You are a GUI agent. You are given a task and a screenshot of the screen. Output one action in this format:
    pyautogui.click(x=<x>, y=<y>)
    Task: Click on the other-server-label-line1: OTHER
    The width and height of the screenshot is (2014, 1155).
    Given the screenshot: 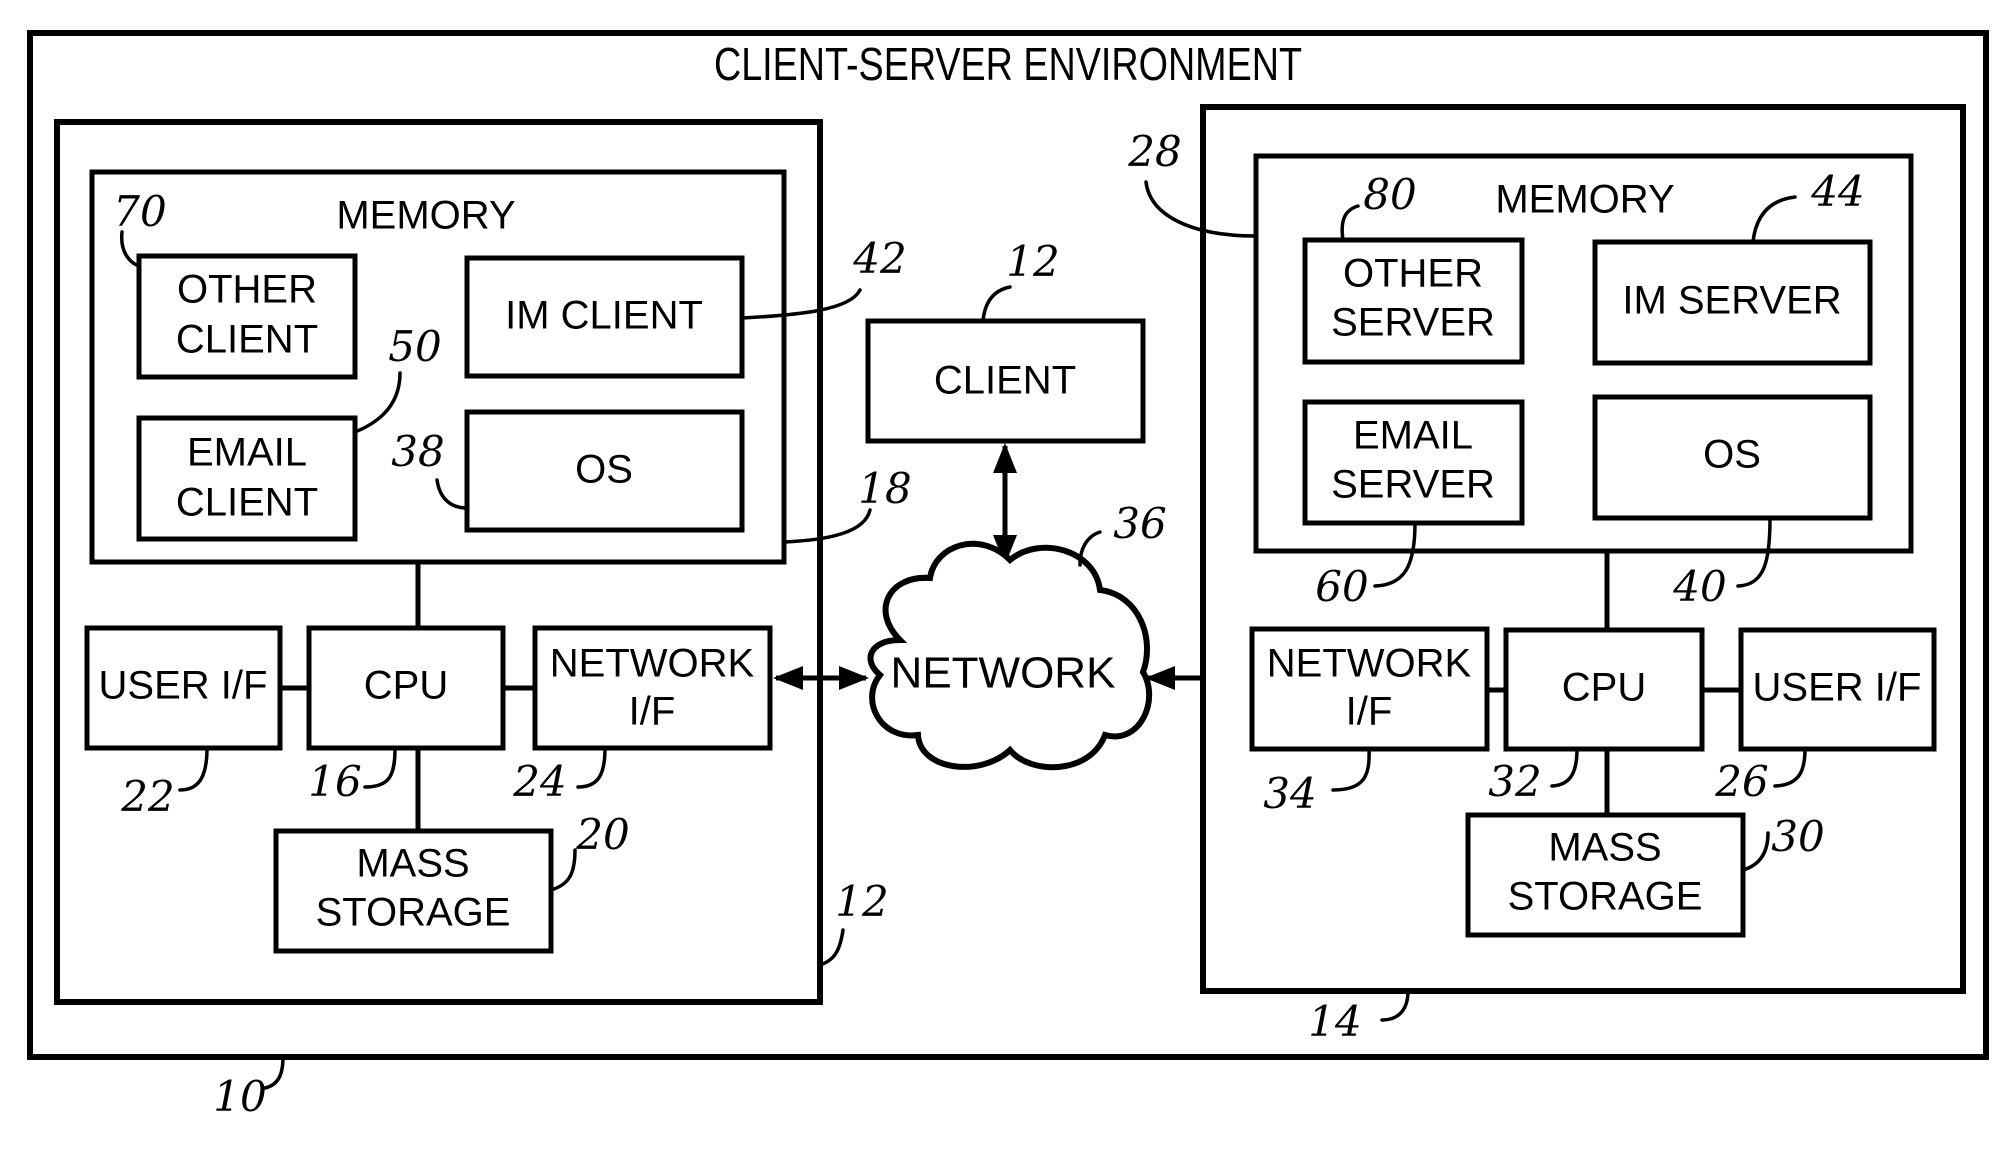 What is the action you would take?
    pyautogui.click(x=1413, y=274)
    